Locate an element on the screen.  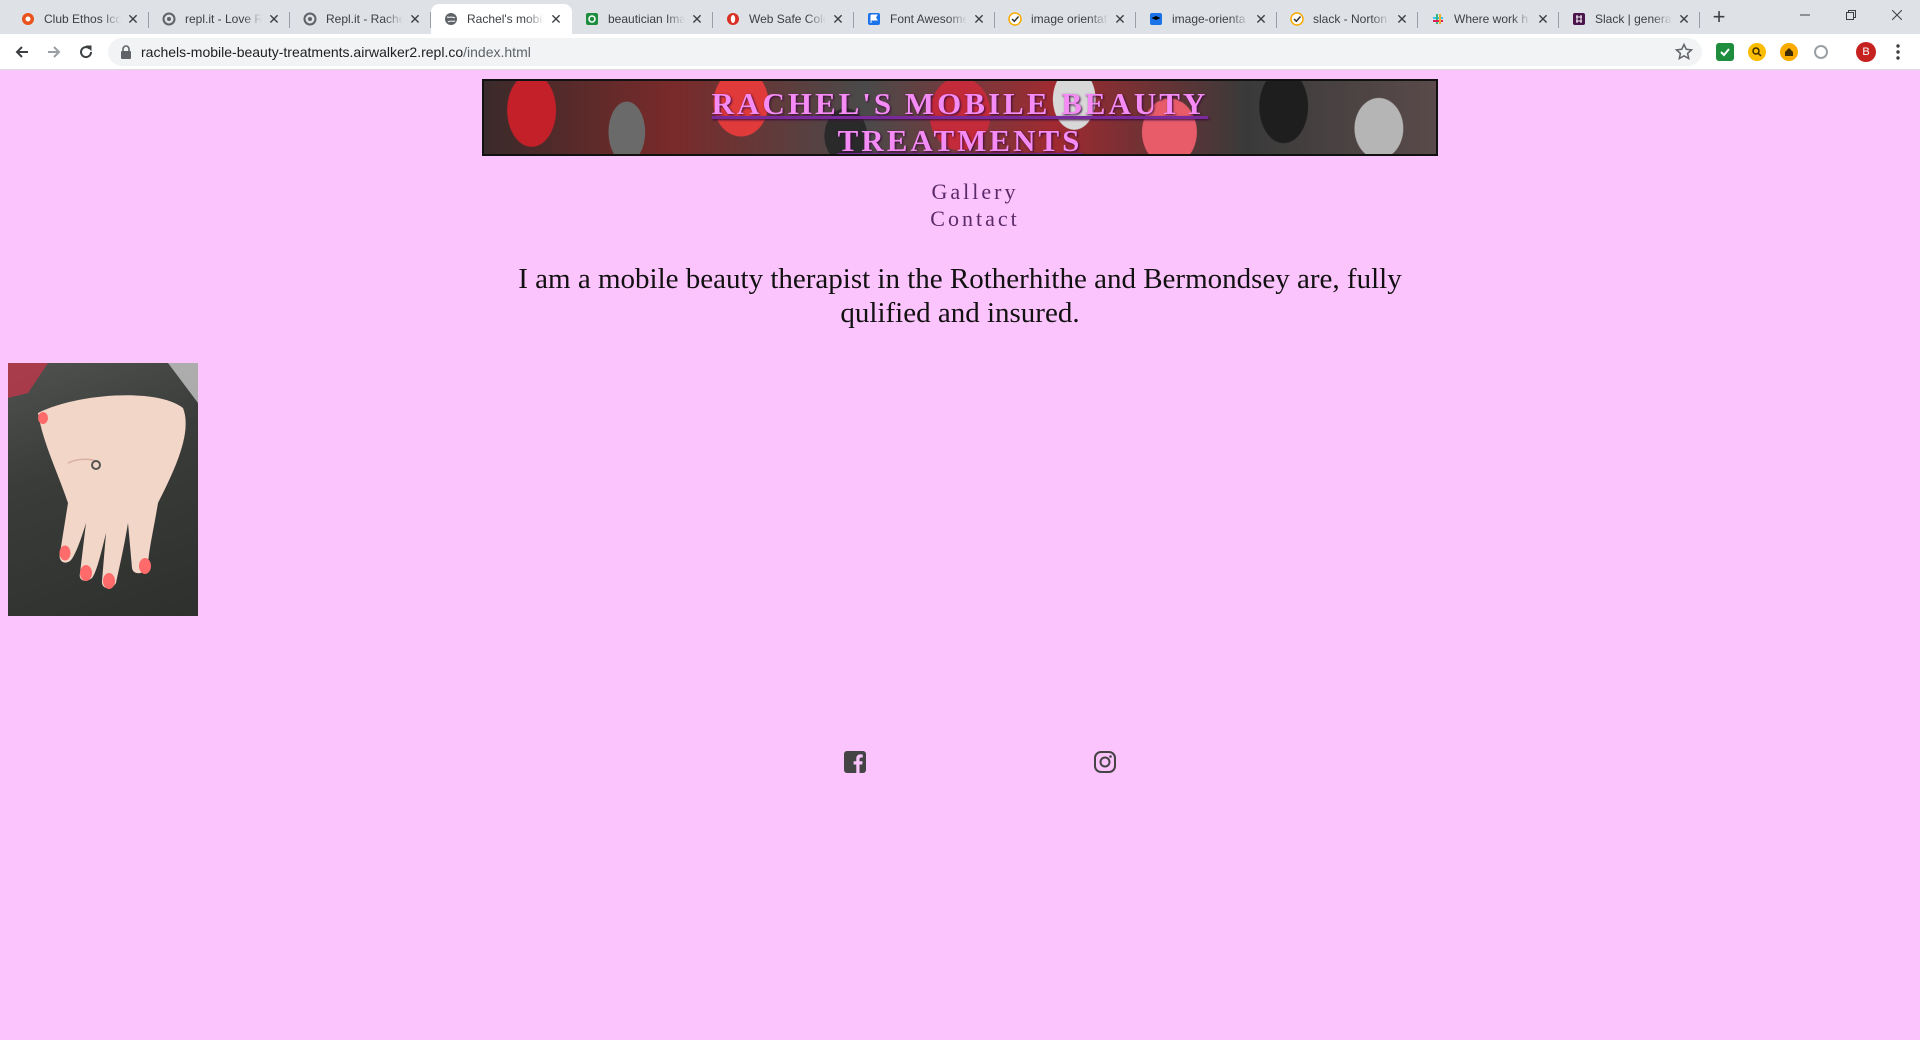
nav-link-contact: Contact is located at coordinates (960, 218).